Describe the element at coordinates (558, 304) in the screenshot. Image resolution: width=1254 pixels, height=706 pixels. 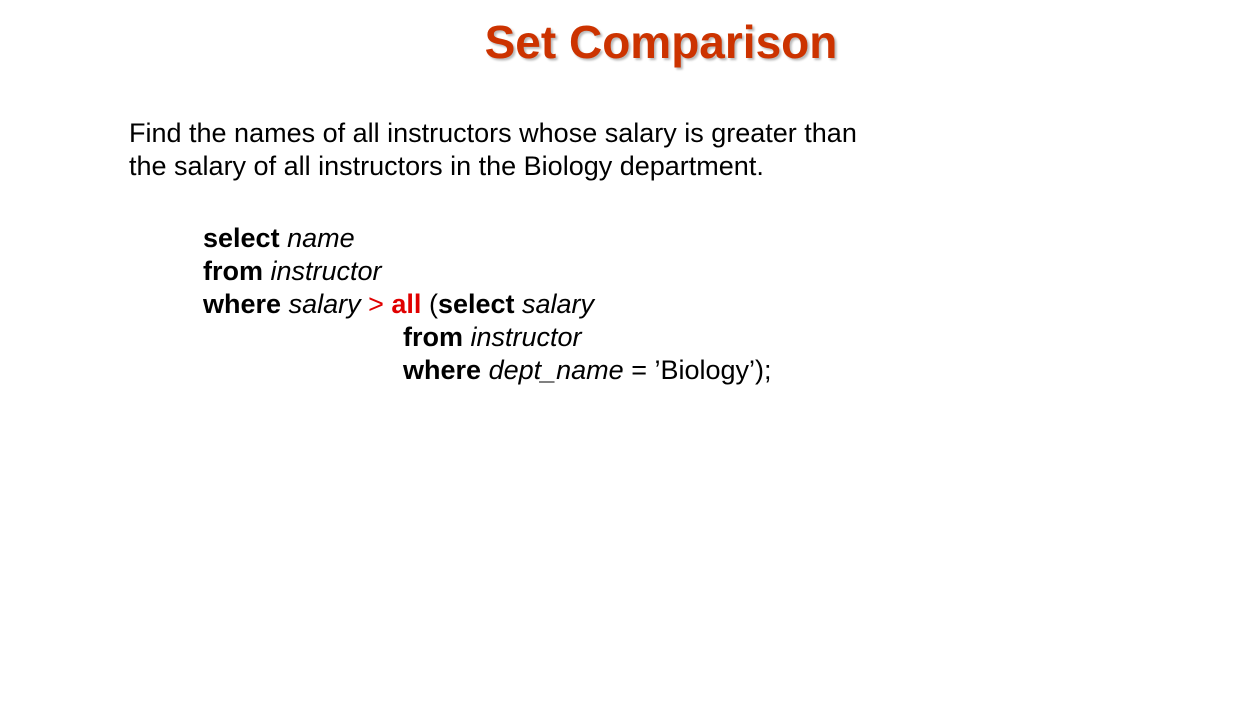
I see `subquery-identifier-salary: salary` at that location.